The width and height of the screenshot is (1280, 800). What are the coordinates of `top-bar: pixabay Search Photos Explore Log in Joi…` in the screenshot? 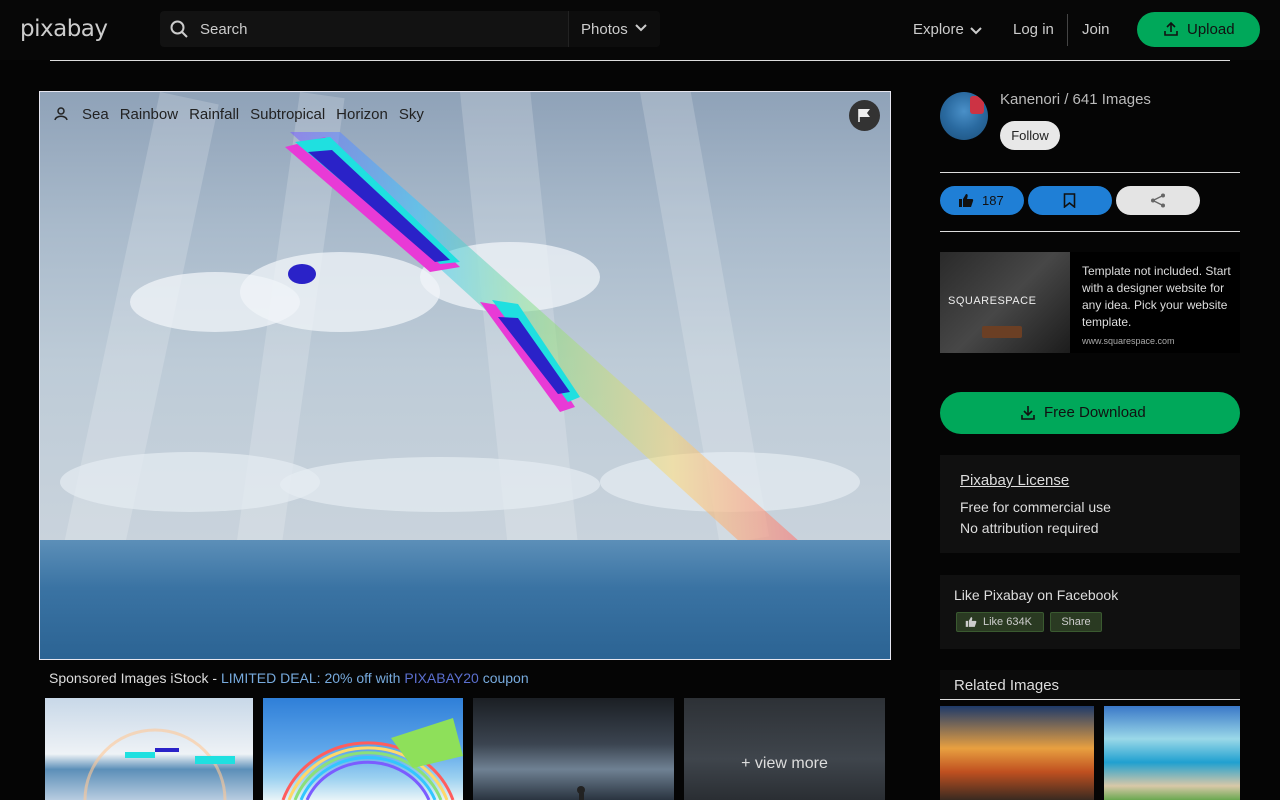 It's located at (640, 30).